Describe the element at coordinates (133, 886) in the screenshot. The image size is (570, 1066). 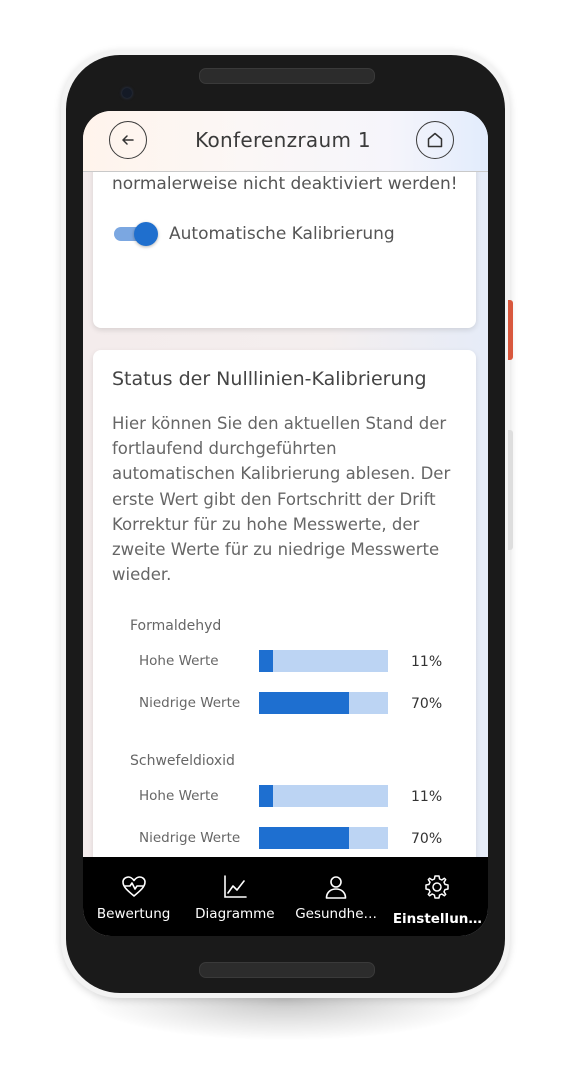
I see `heart-pulse-icon` at that location.